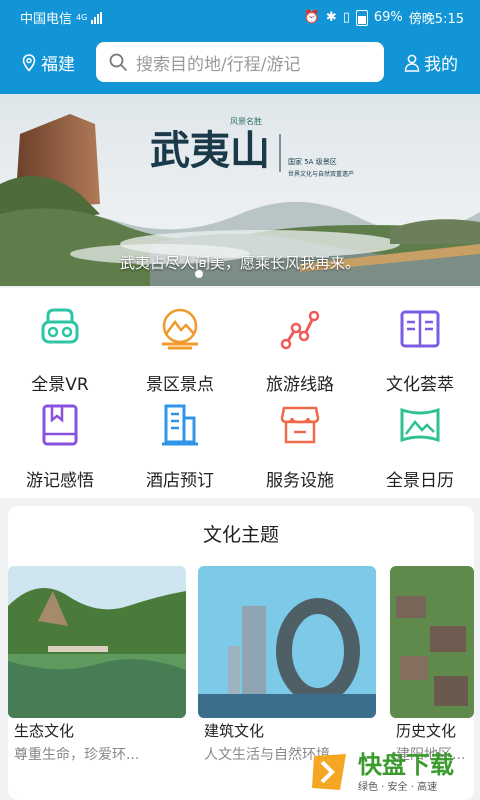 This screenshot has height=800, width=480. Describe the element at coordinates (426, 731) in the screenshot. I see `card-title: 历史文化` at that location.